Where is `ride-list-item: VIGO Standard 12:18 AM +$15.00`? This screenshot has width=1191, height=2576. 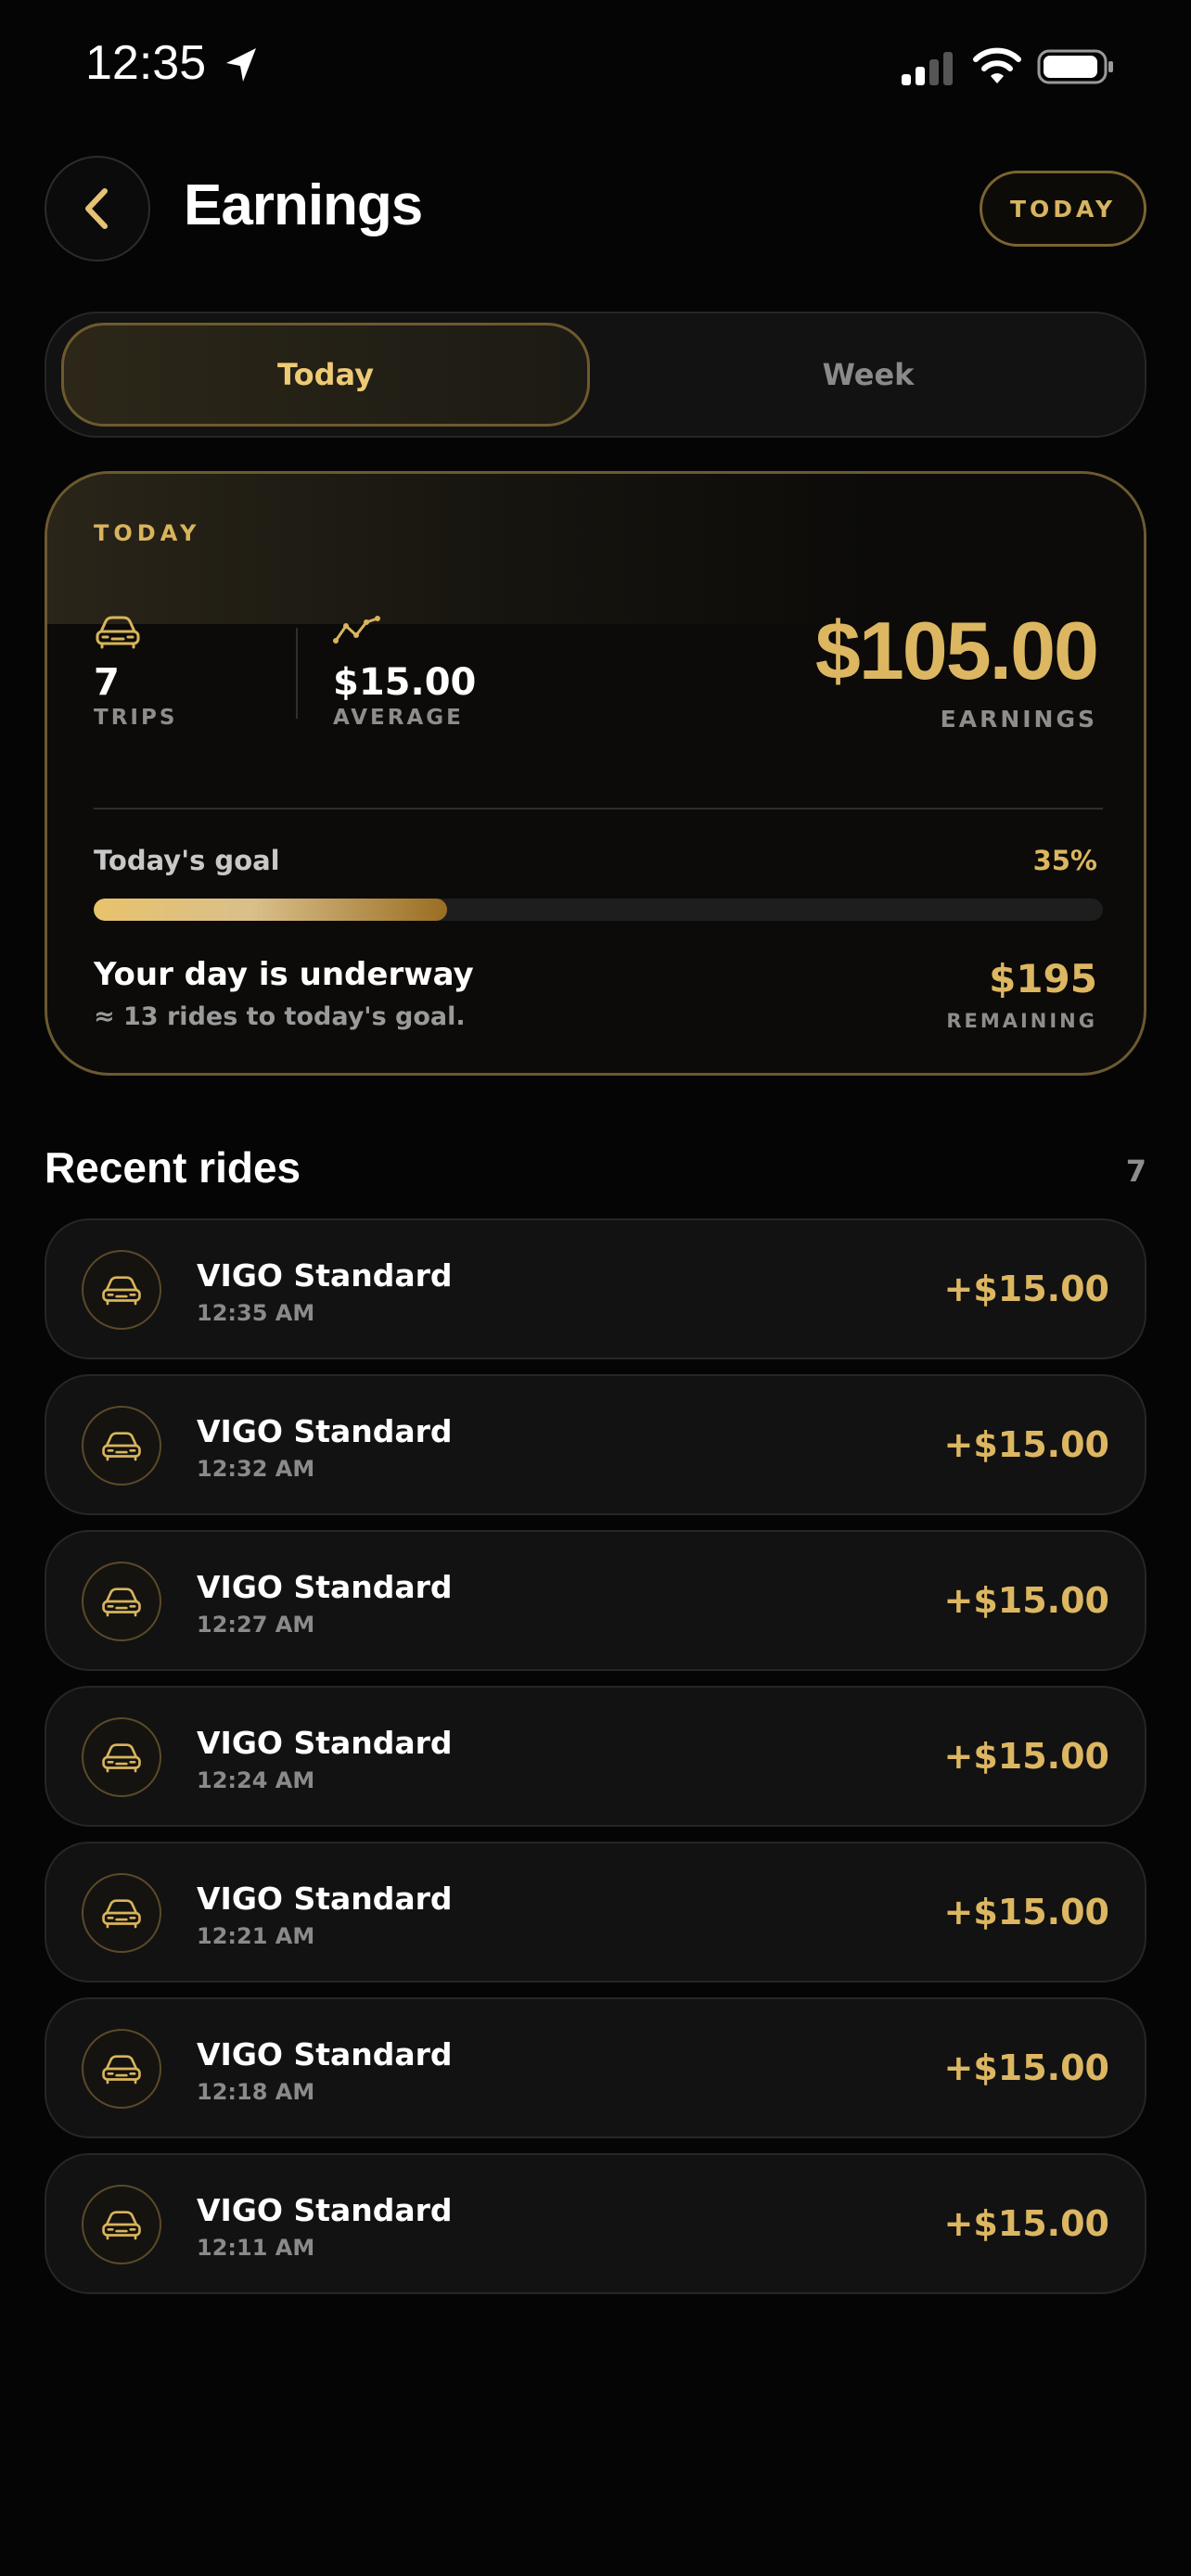
ride-list-item: VIGO Standard 12:18 AM +$15.00 is located at coordinates (595, 2067).